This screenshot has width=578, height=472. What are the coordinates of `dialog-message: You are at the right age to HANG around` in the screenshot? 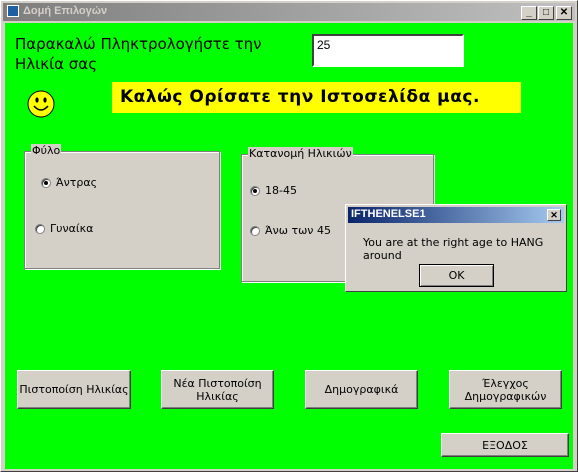 It's located at (453, 249).